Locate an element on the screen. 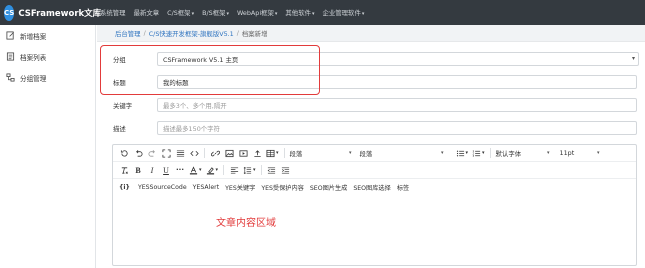 This screenshot has width=645, height=268. group-select: CSFramework V5.1 主页 ▾ is located at coordinates (398, 59).